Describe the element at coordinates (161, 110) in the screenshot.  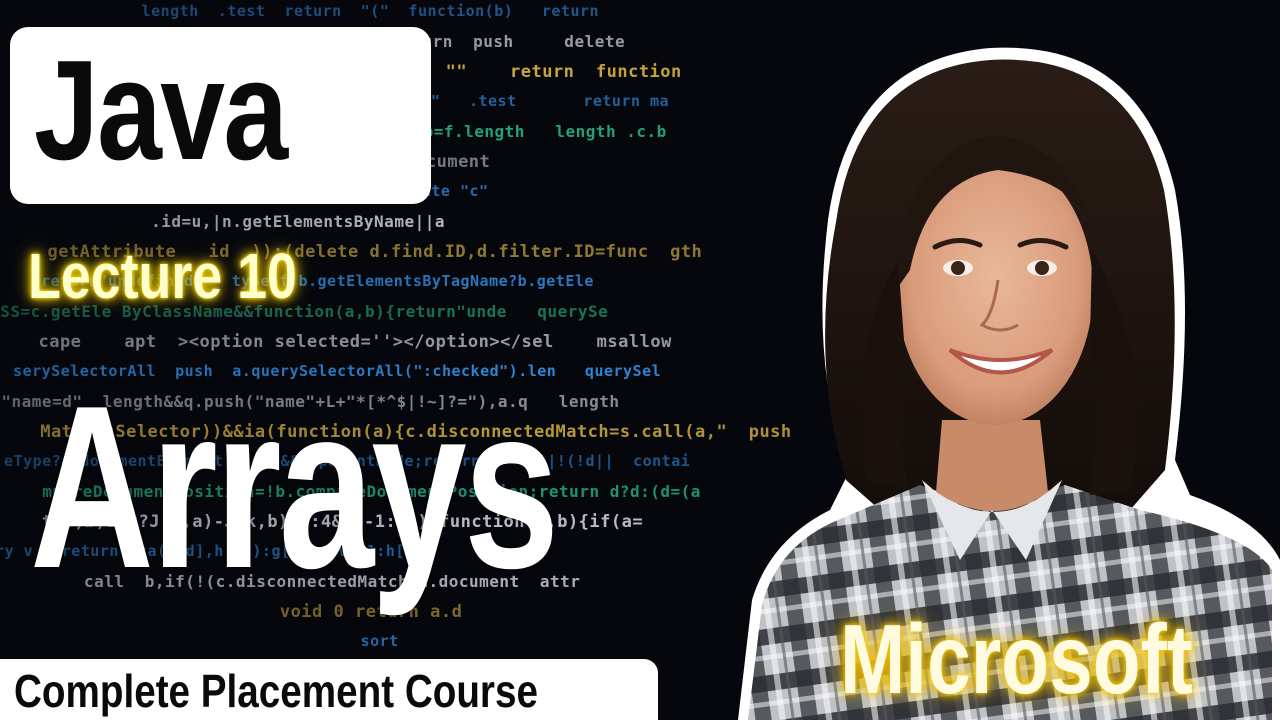
I see `course-language-title: Java` at that location.